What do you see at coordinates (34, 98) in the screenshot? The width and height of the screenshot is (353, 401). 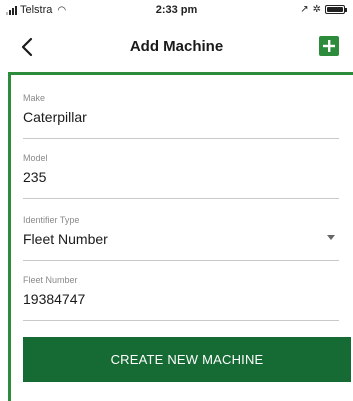 I see `make-label: Make` at bounding box center [34, 98].